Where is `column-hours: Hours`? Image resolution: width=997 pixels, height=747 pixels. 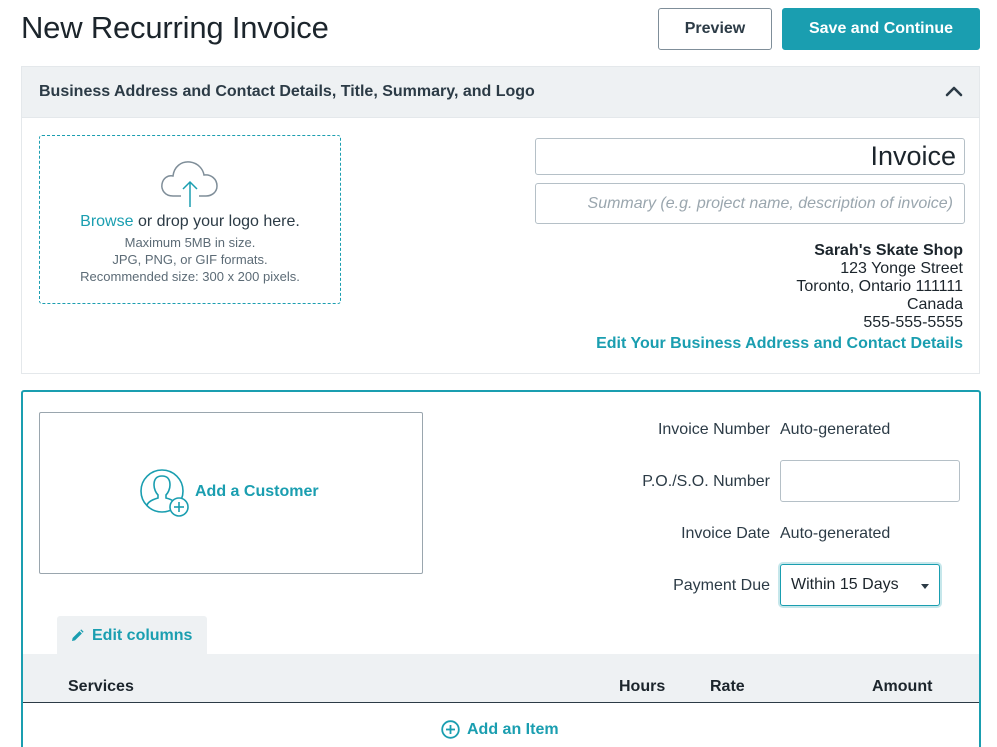 column-hours: Hours is located at coordinates (642, 686).